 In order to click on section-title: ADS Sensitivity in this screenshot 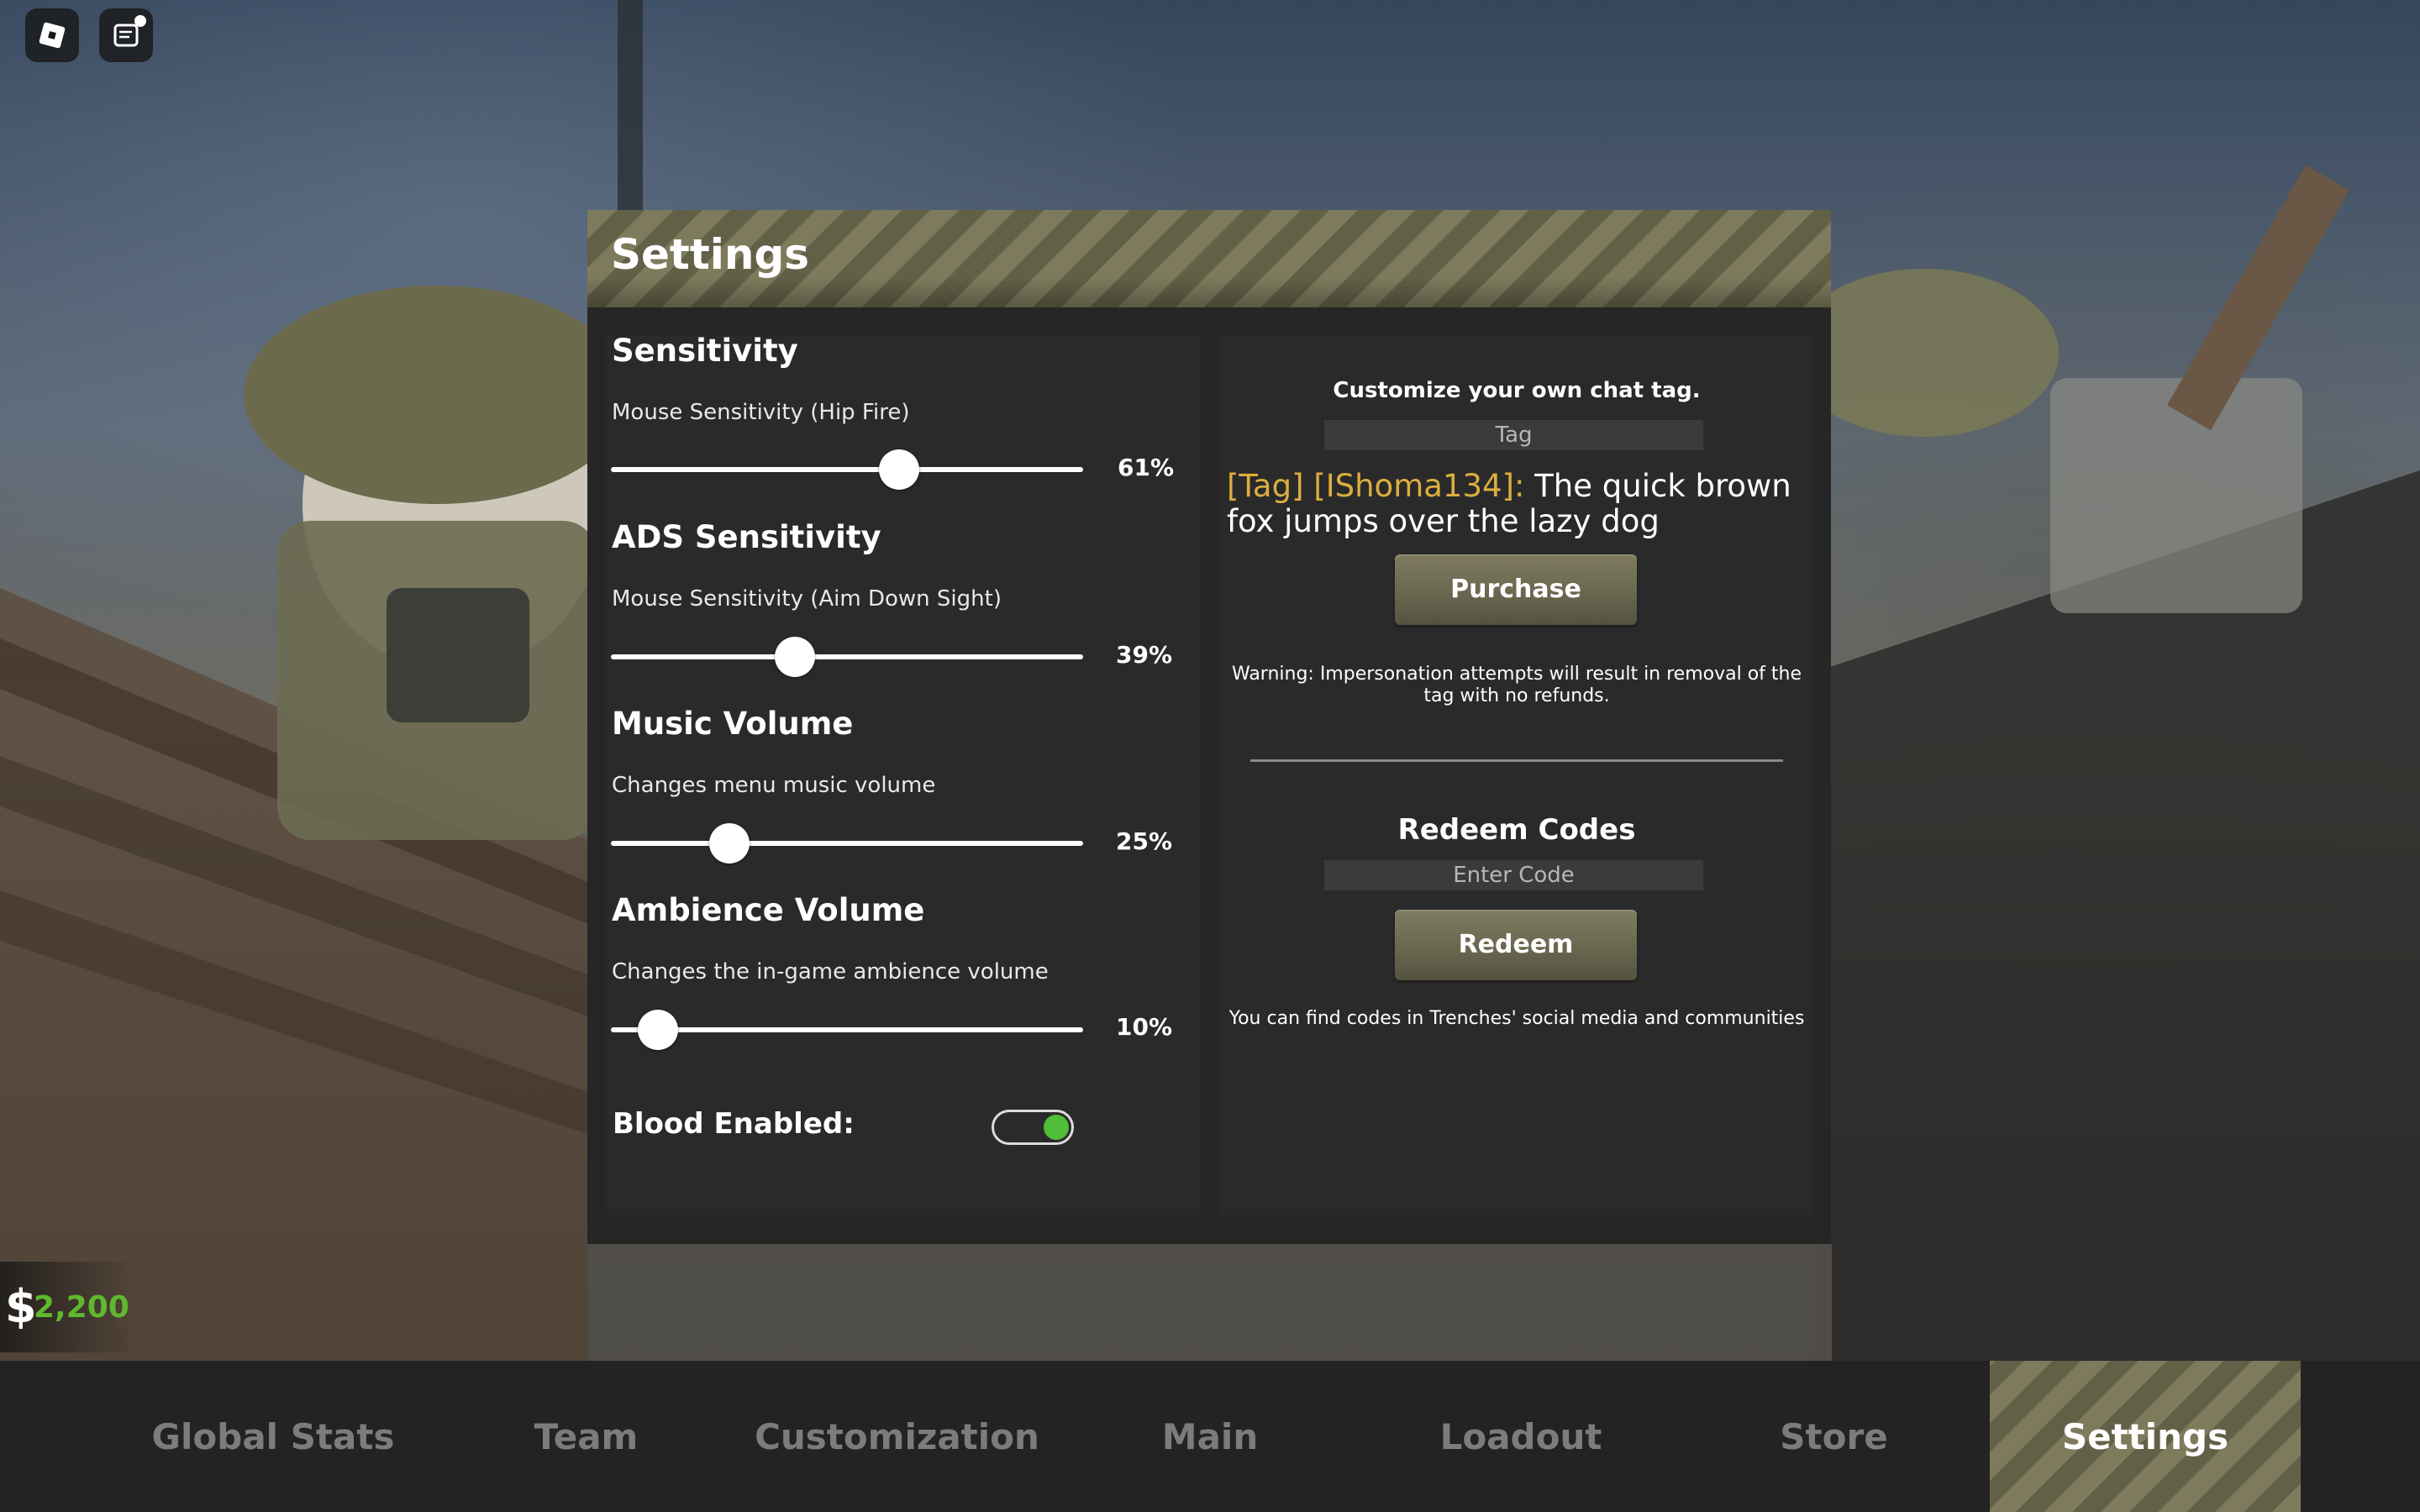, I will do `click(747, 537)`.